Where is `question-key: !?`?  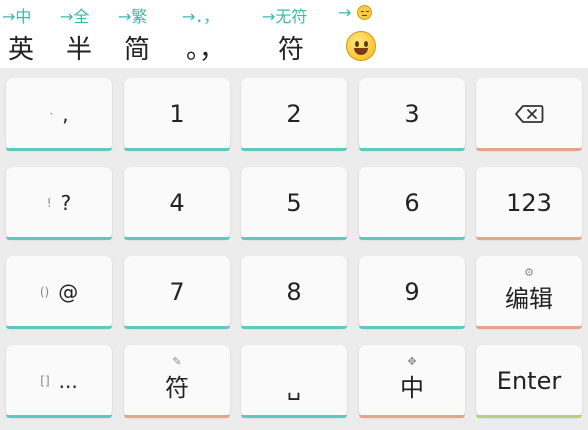
question-key: !? is located at coordinates (59, 203).